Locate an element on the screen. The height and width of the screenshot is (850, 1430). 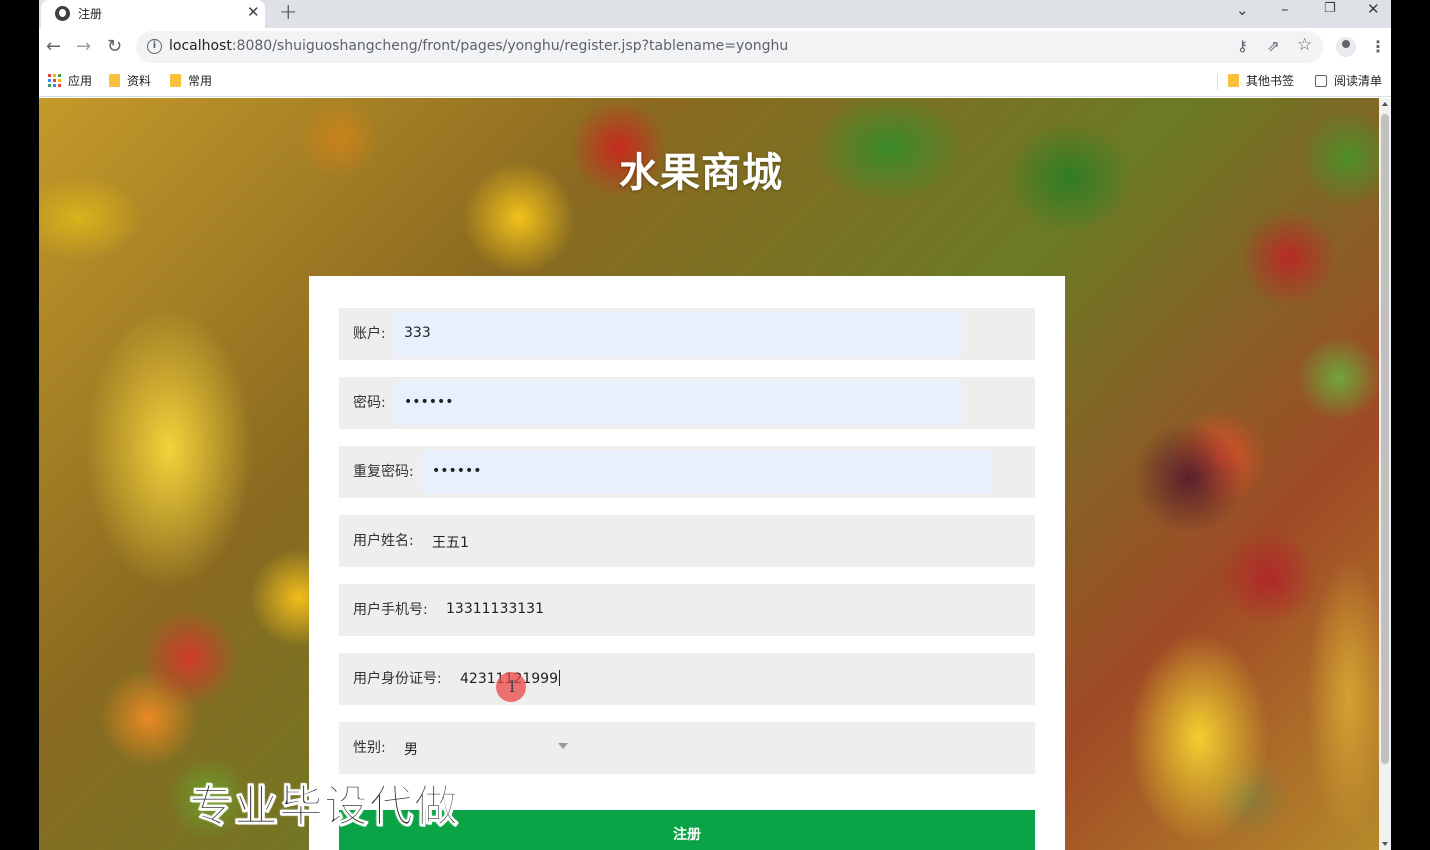
bookmark-other: 其他书签 is located at coordinates (1261, 80).